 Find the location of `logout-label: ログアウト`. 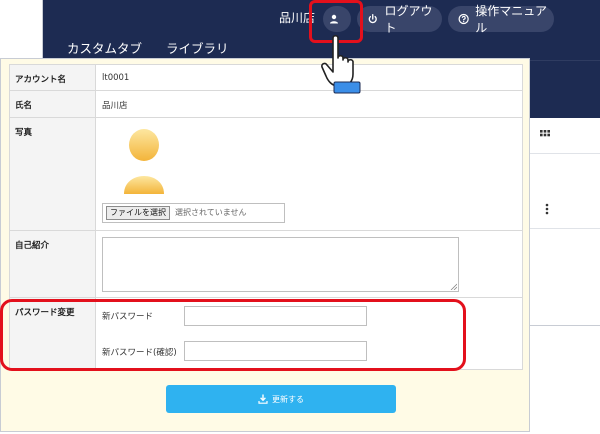

logout-label: ログアウト is located at coordinates (408, 19).